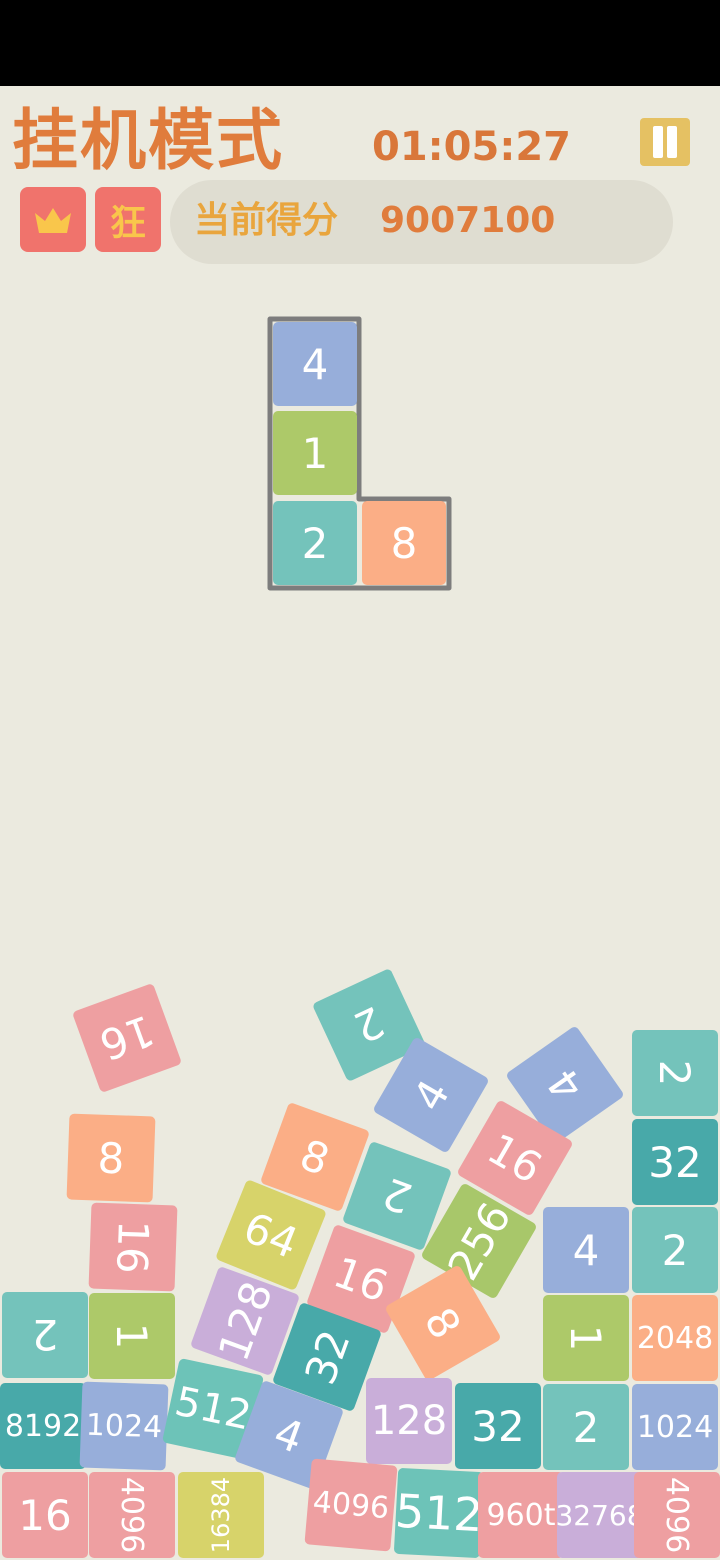 The width and height of the screenshot is (720, 1560). Describe the element at coordinates (439, 1513) in the screenshot. I see `board-block: 512` at that location.